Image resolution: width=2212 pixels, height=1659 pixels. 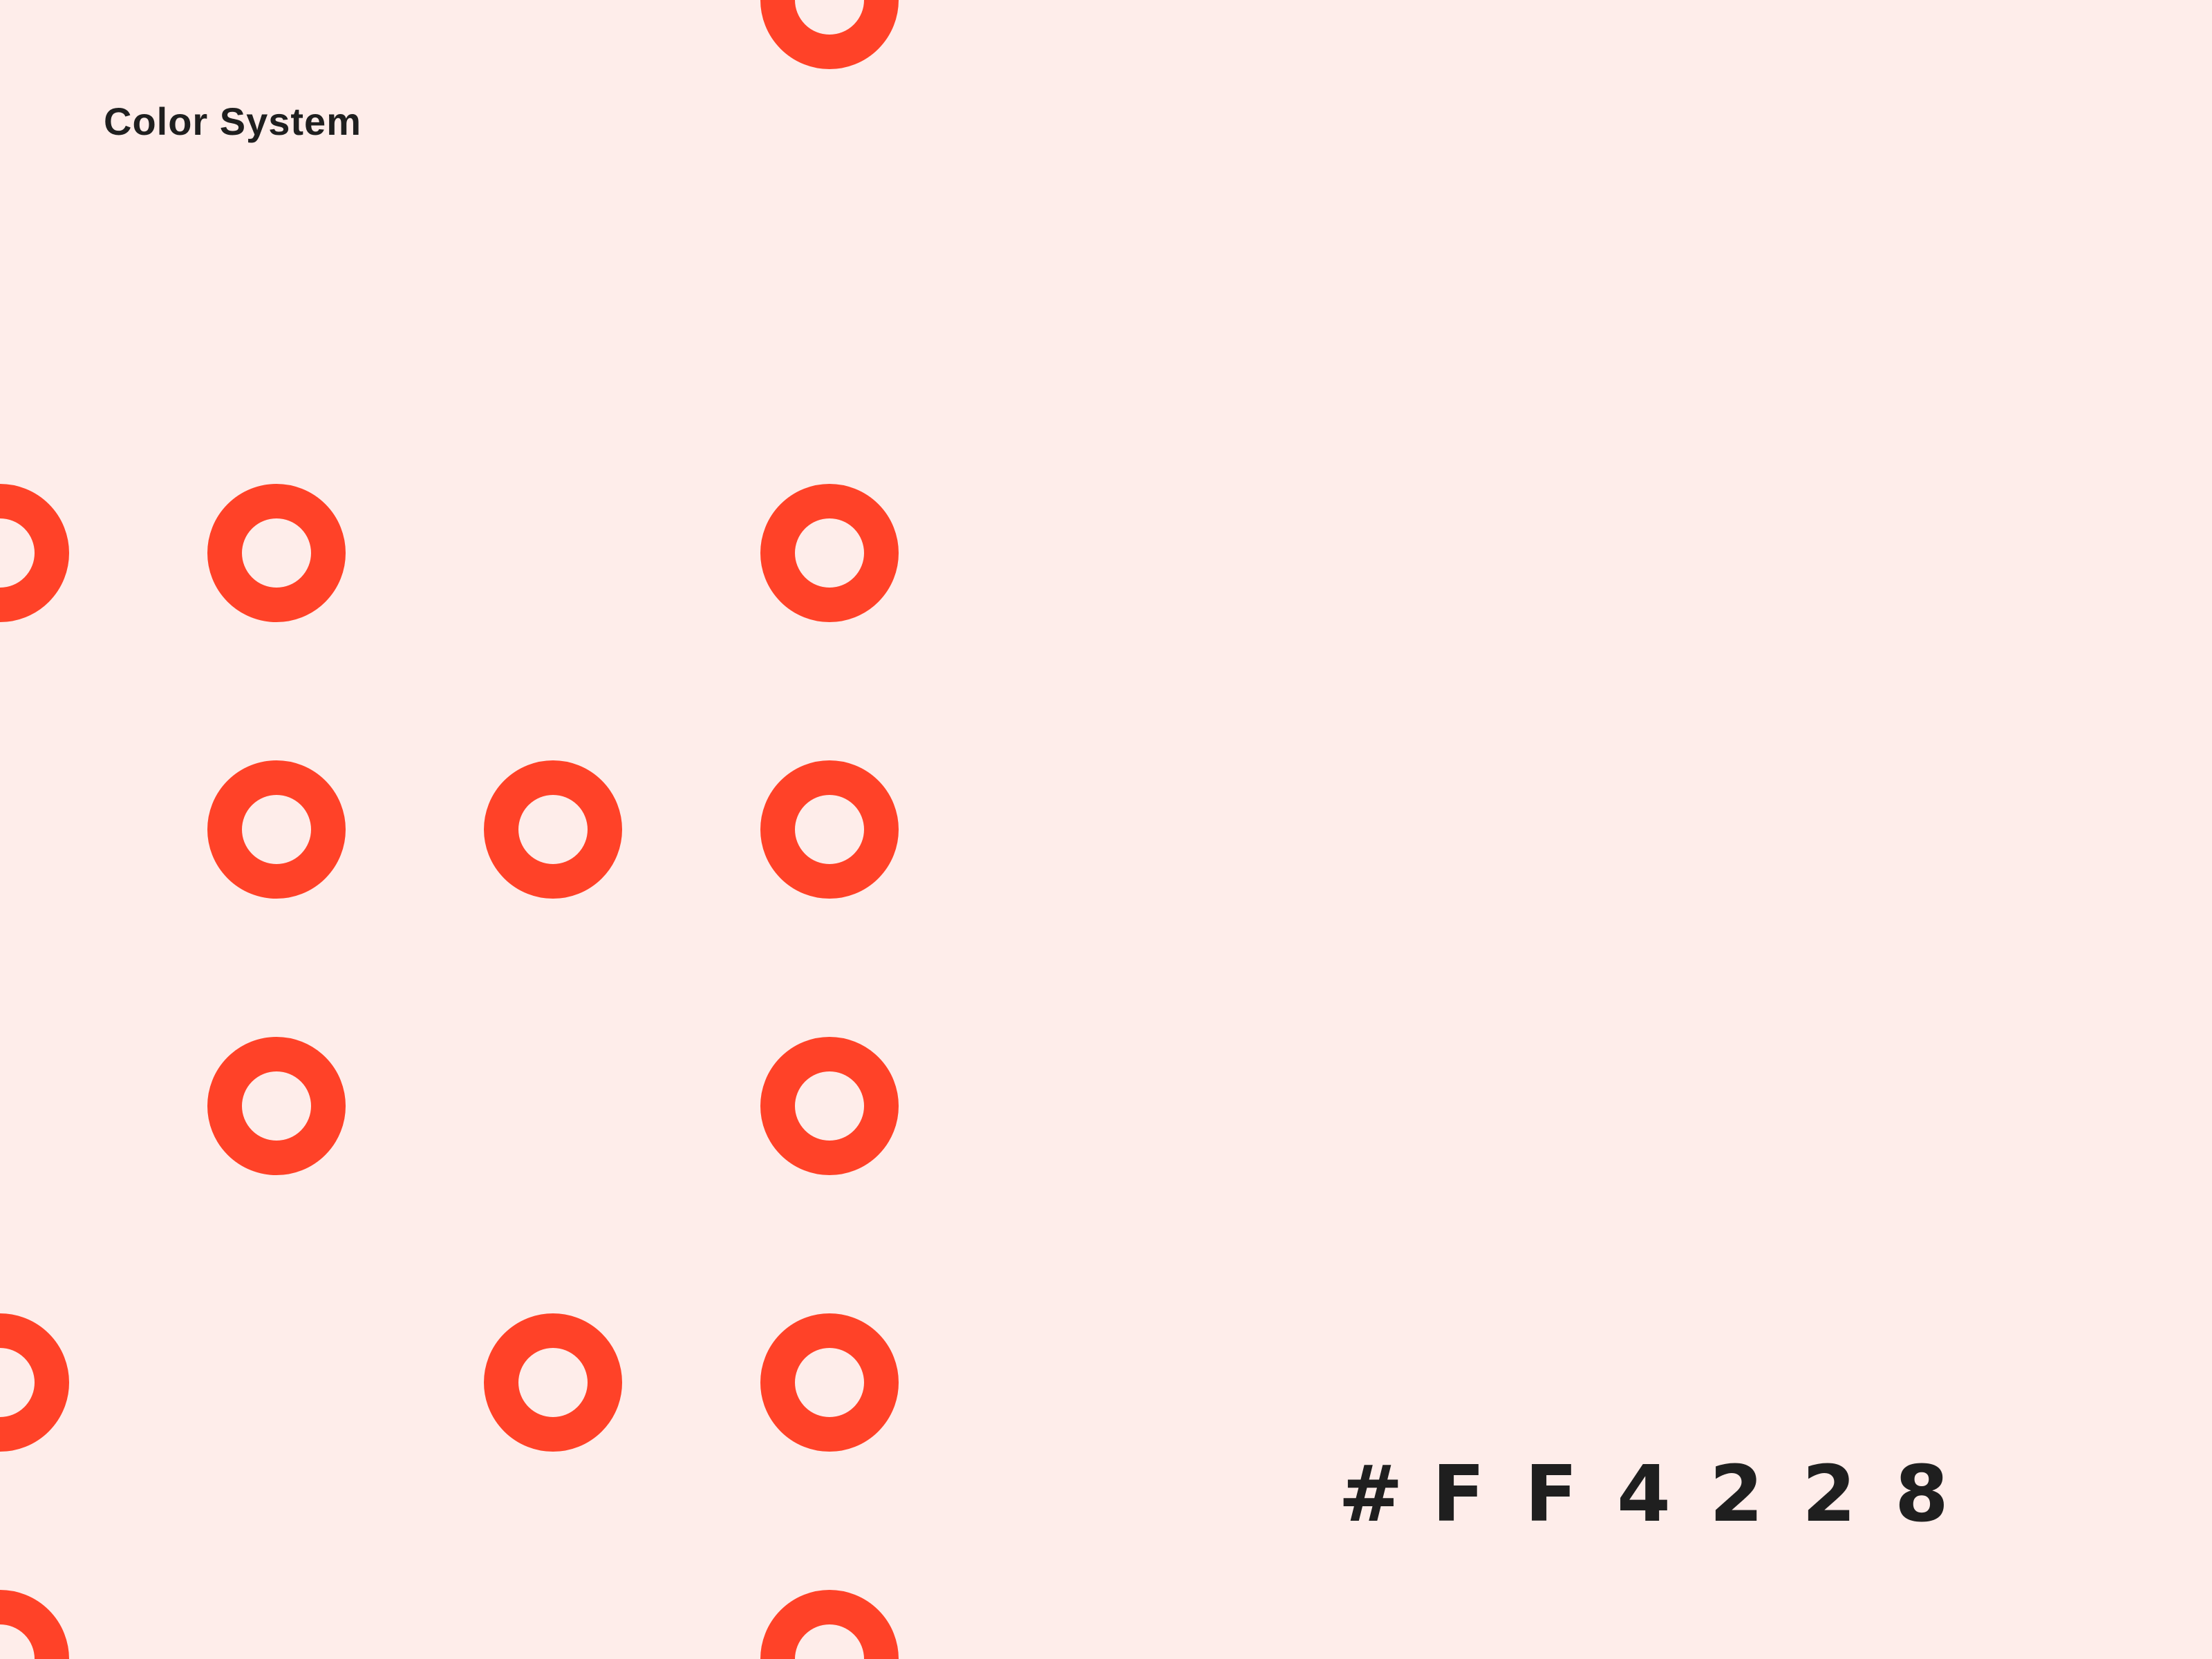 I want to click on hex-code: # F F 4 2 2 8, so click(x=1649, y=1494).